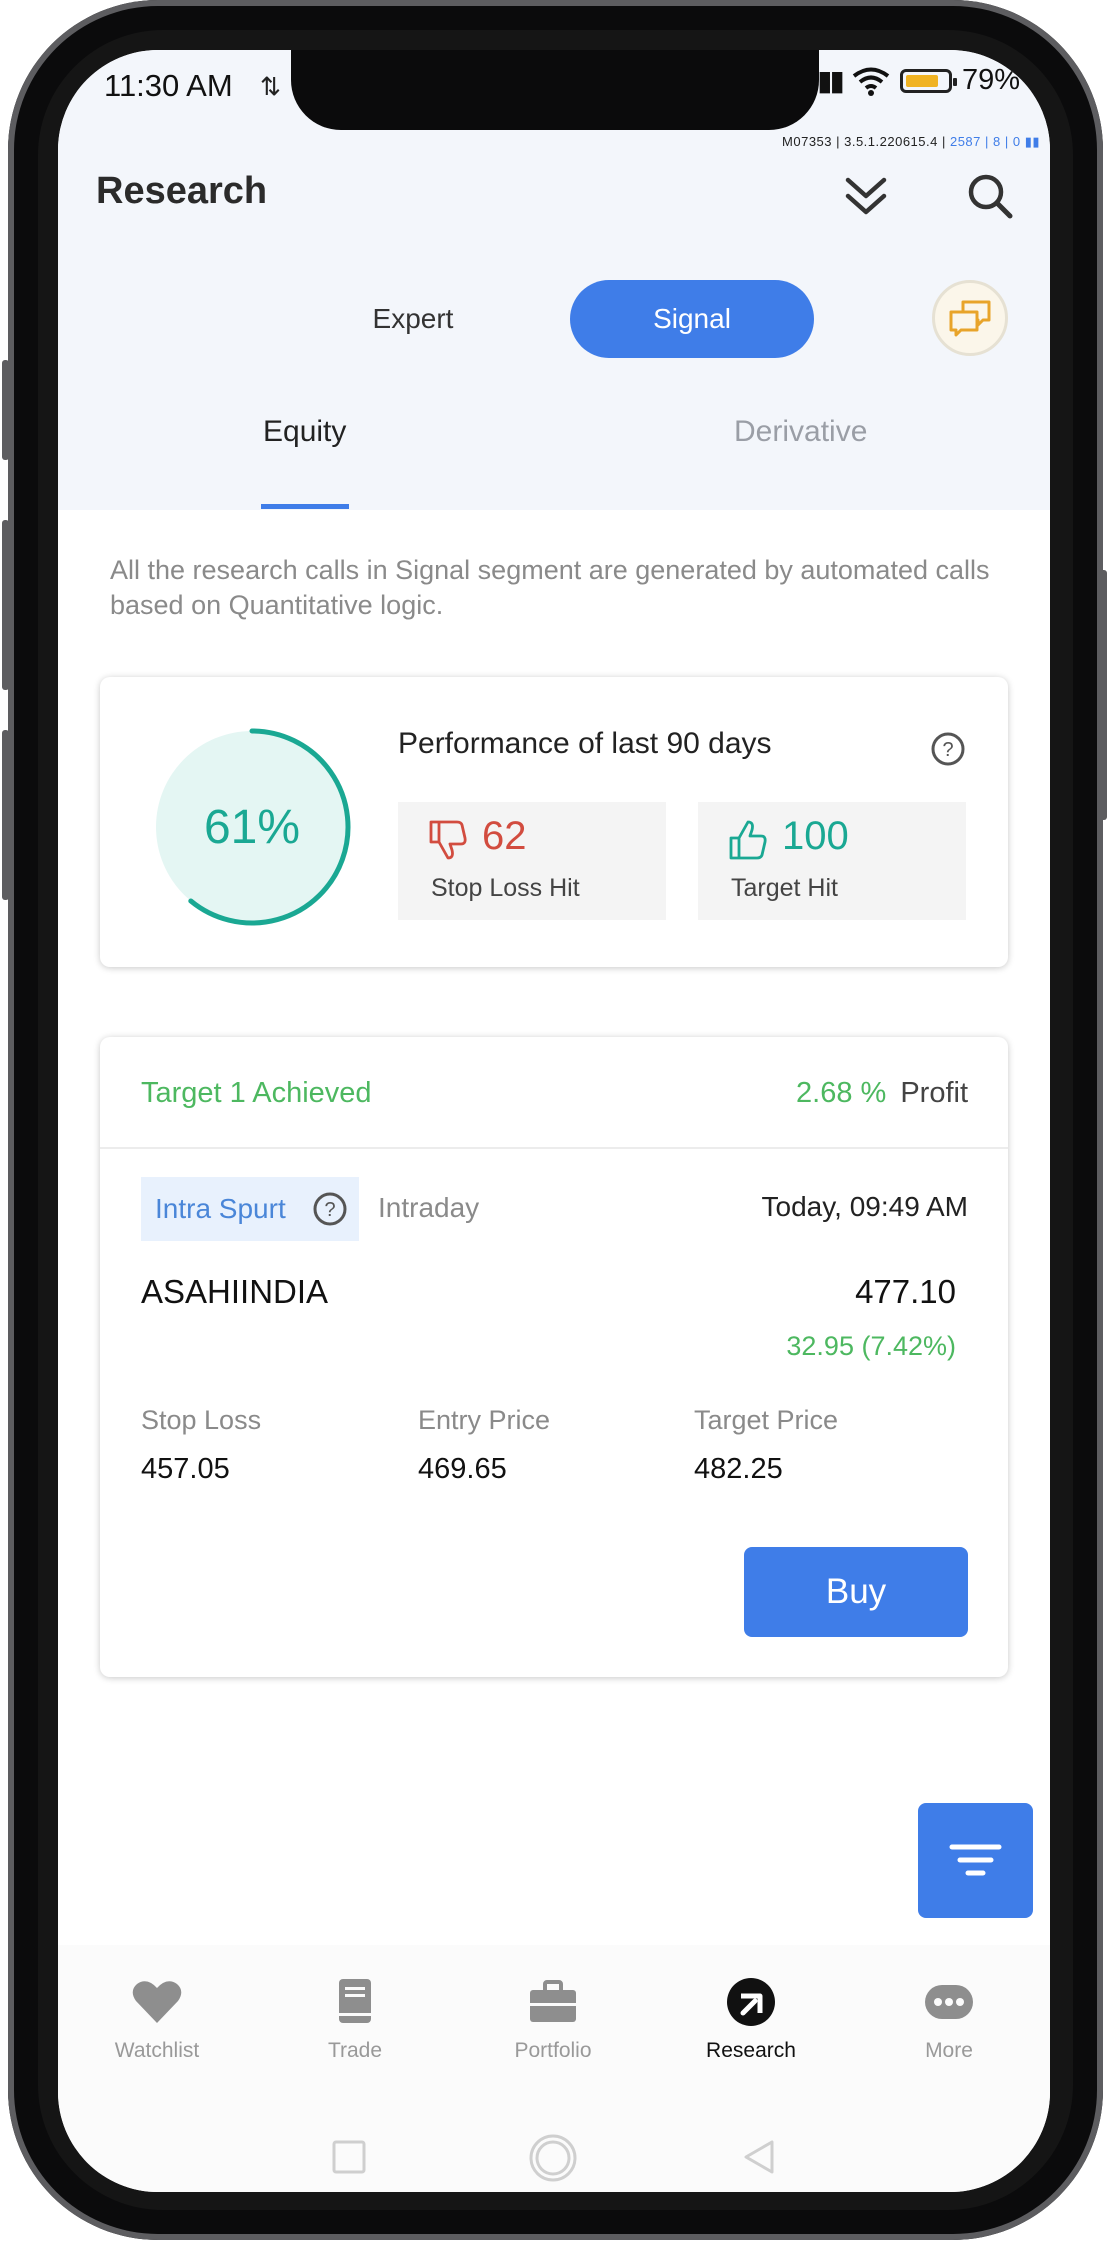 This screenshot has height=2245, width=1109. What do you see at coordinates (448, 840) in the screenshot?
I see `thumbs-down-icon` at bounding box center [448, 840].